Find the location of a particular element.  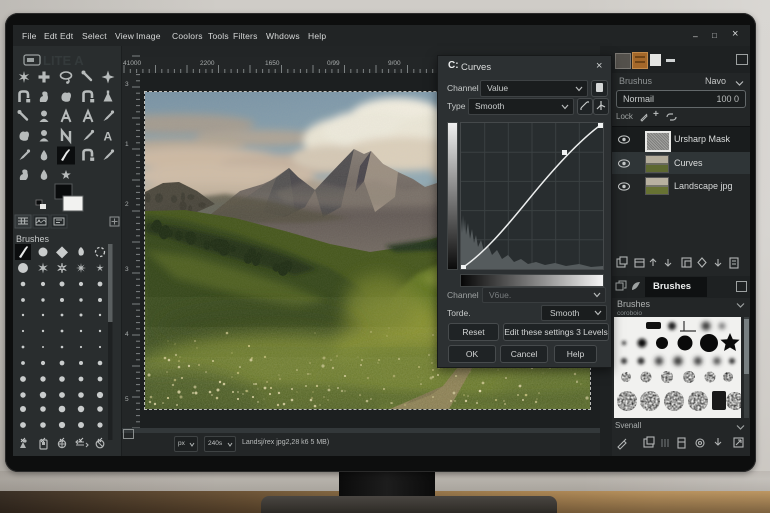

svg-text: LITE A is located at coordinates (63, 60).